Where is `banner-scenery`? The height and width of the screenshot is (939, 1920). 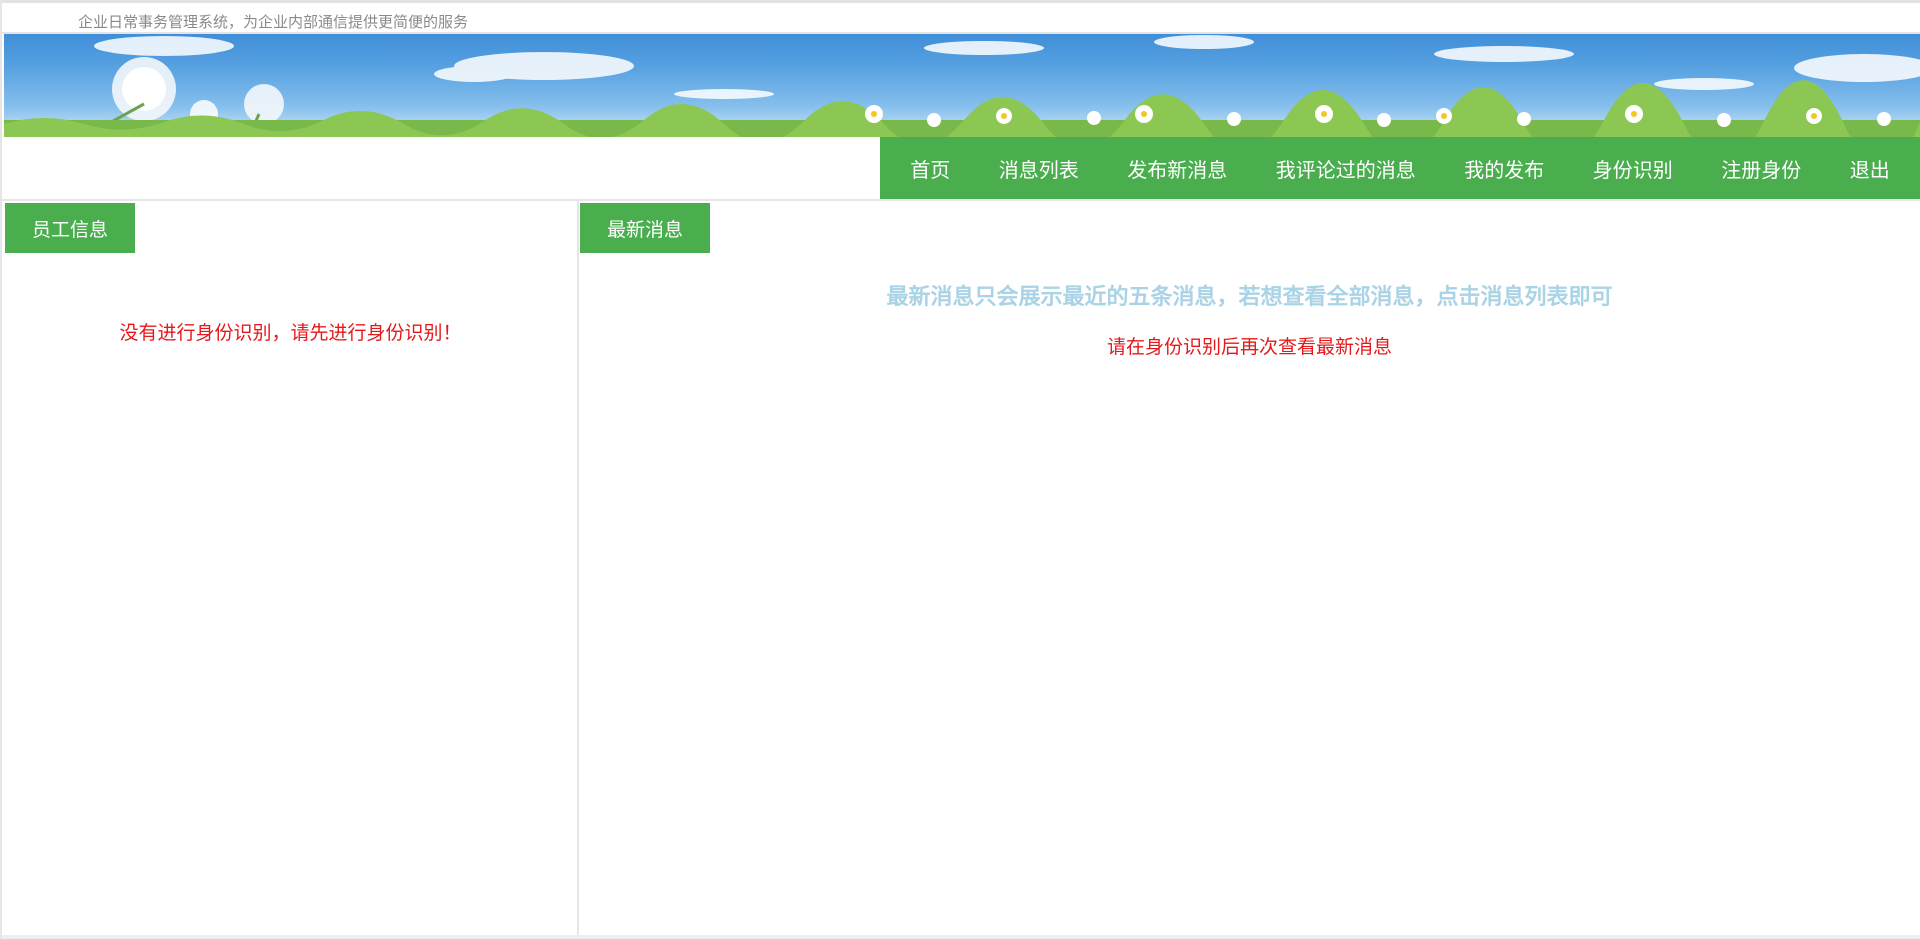 banner-scenery is located at coordinates (962, 86).